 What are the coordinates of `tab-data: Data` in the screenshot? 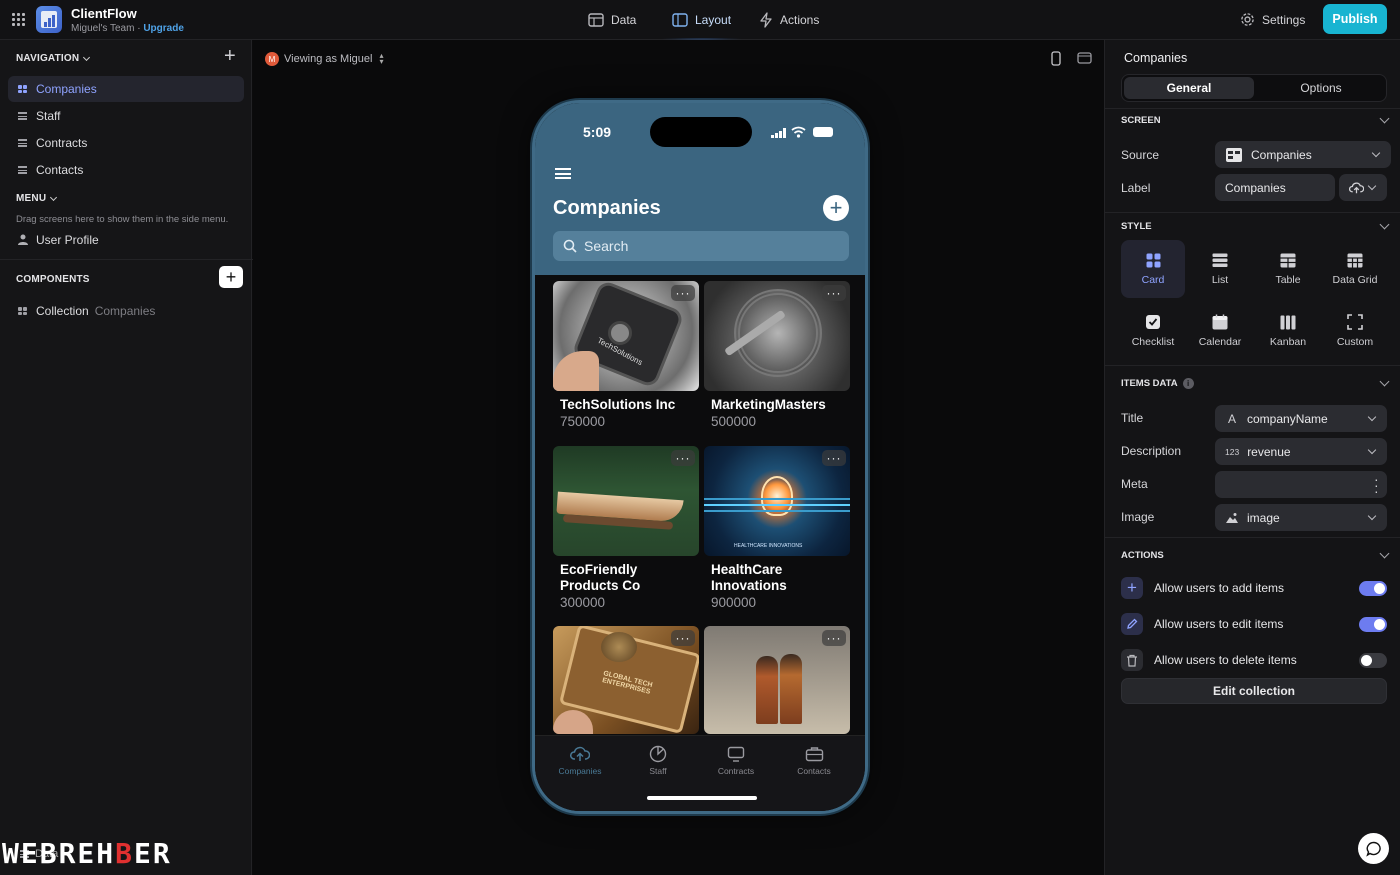 It's located at (612, 20).